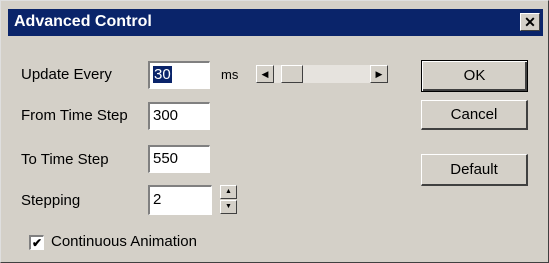 This screenshot has height=263, width=549. What do you see at coordinates (74, 115) in the screenshot?
I see `from-time-step-label: From Time Step` at bounding box center [74, 115].